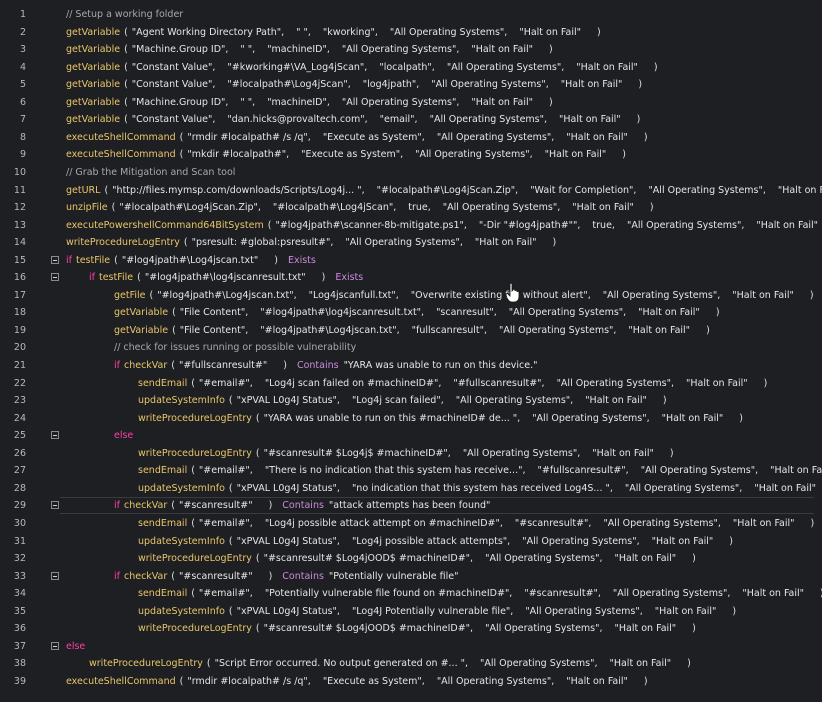 This screenshot has height=702, width=822. I want to click on function-name: sendEmail, so click(163, 523).